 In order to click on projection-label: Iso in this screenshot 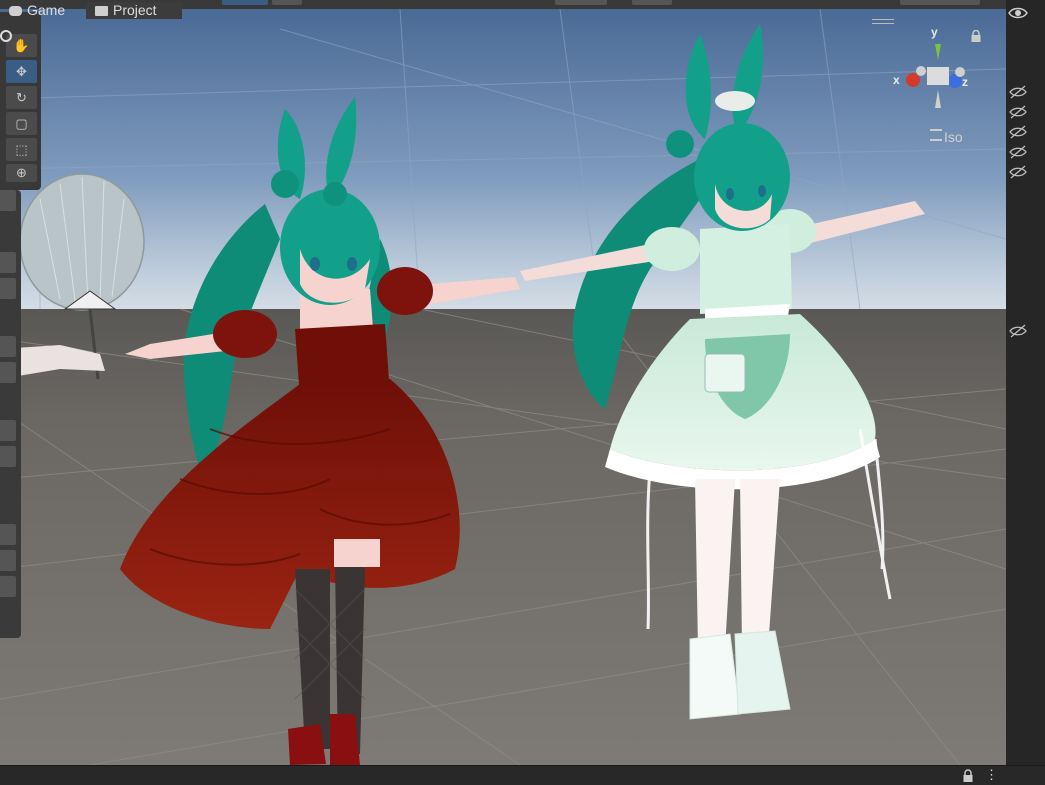, I will do `click(953, 137)`.